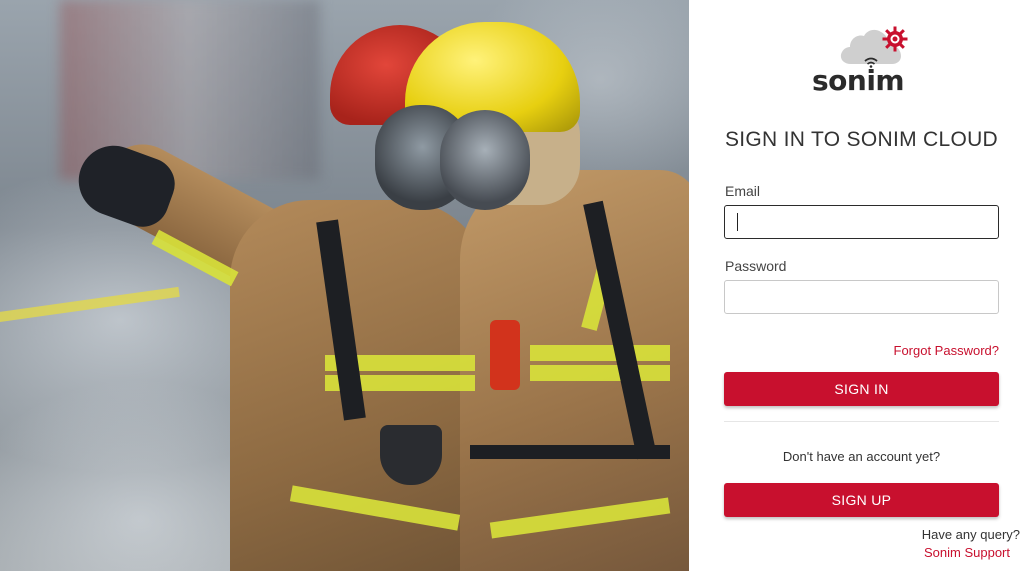 The height and width of the screenshot is (571, 1034). I want to click on sign-up-button: SIGN UP, so click(861, 500).